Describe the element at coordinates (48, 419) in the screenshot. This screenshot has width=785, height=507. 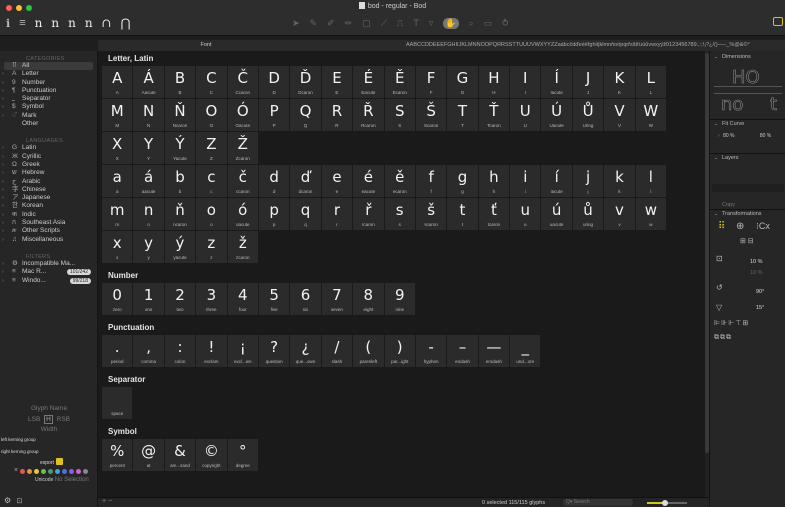
I see `lock-metrics-icon: H` at that location.